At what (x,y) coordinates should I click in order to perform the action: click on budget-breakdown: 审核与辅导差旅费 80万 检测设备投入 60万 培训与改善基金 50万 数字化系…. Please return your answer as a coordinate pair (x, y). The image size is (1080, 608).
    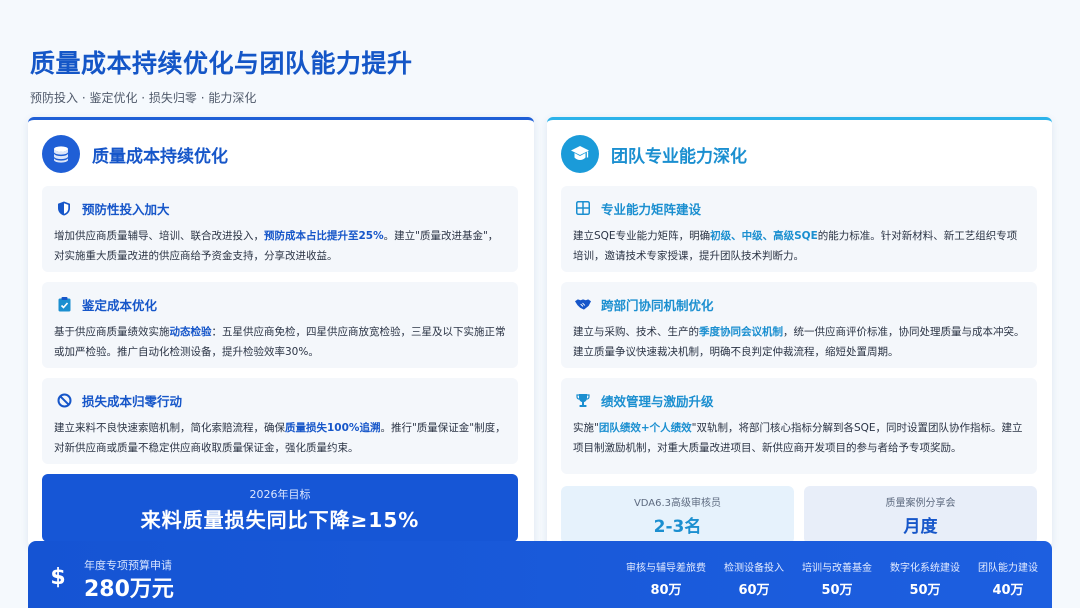
    Looking at the image, I should click on (823, 578).